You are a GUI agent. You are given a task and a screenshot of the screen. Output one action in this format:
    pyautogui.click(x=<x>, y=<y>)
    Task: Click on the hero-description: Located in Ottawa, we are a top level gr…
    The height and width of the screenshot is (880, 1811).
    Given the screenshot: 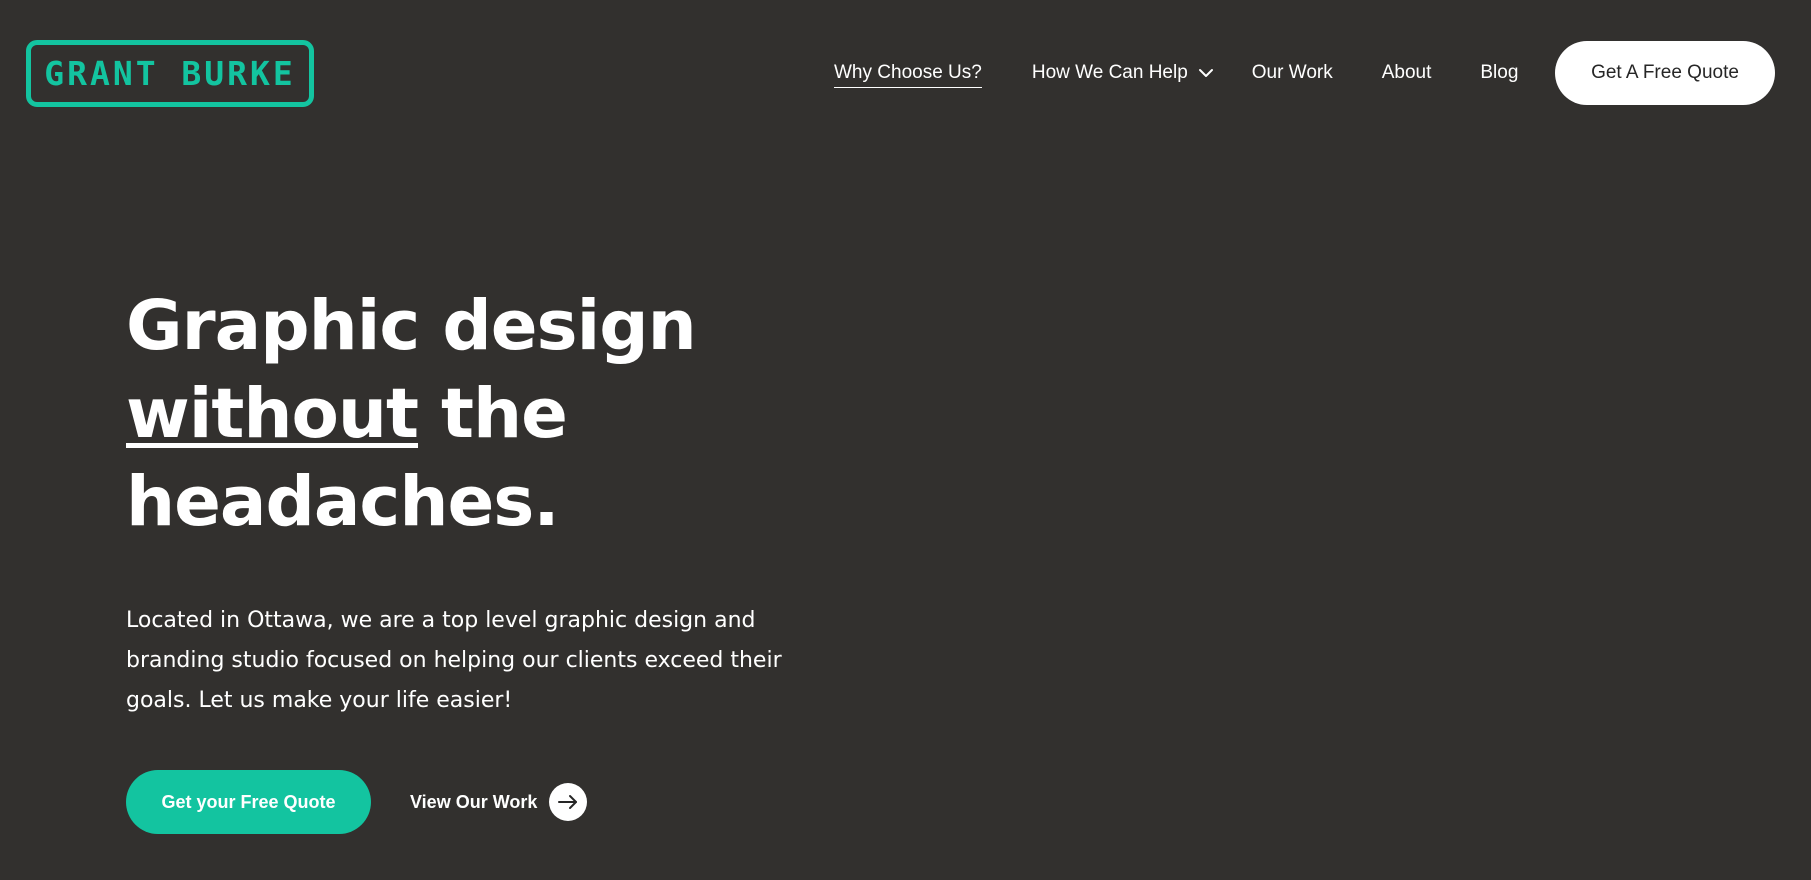 What is the action you would take?
    pyautogui.click(x=454, y=660)
    